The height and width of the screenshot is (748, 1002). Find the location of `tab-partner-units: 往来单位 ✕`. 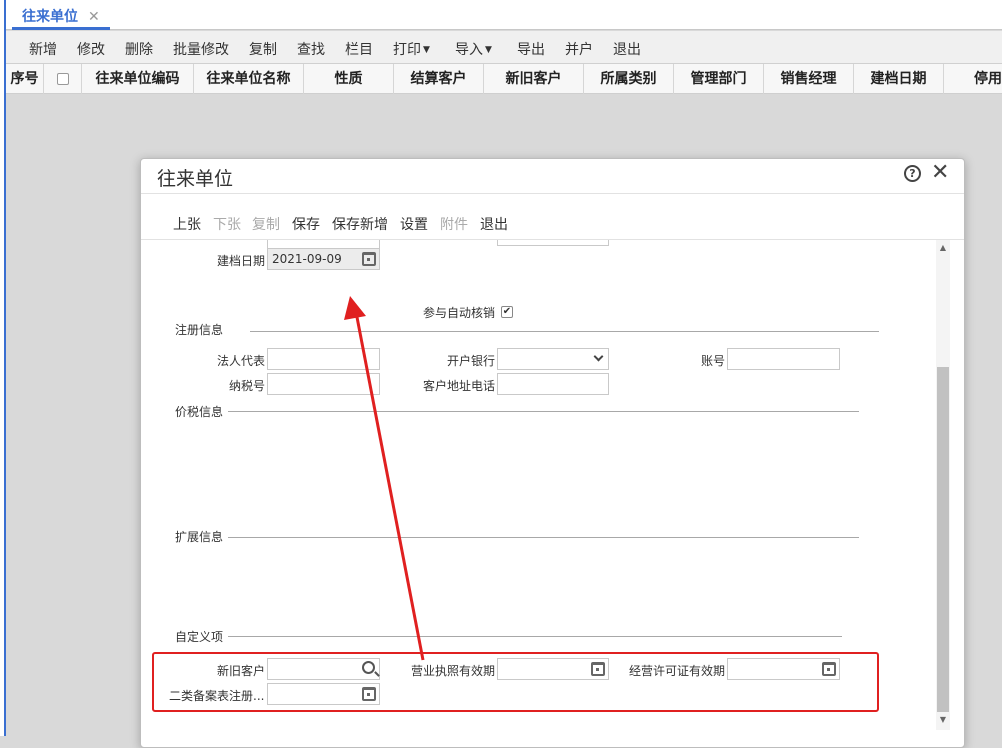

tab-partner-units: 往来单位 ✕ is located at coordinates (61, 15).